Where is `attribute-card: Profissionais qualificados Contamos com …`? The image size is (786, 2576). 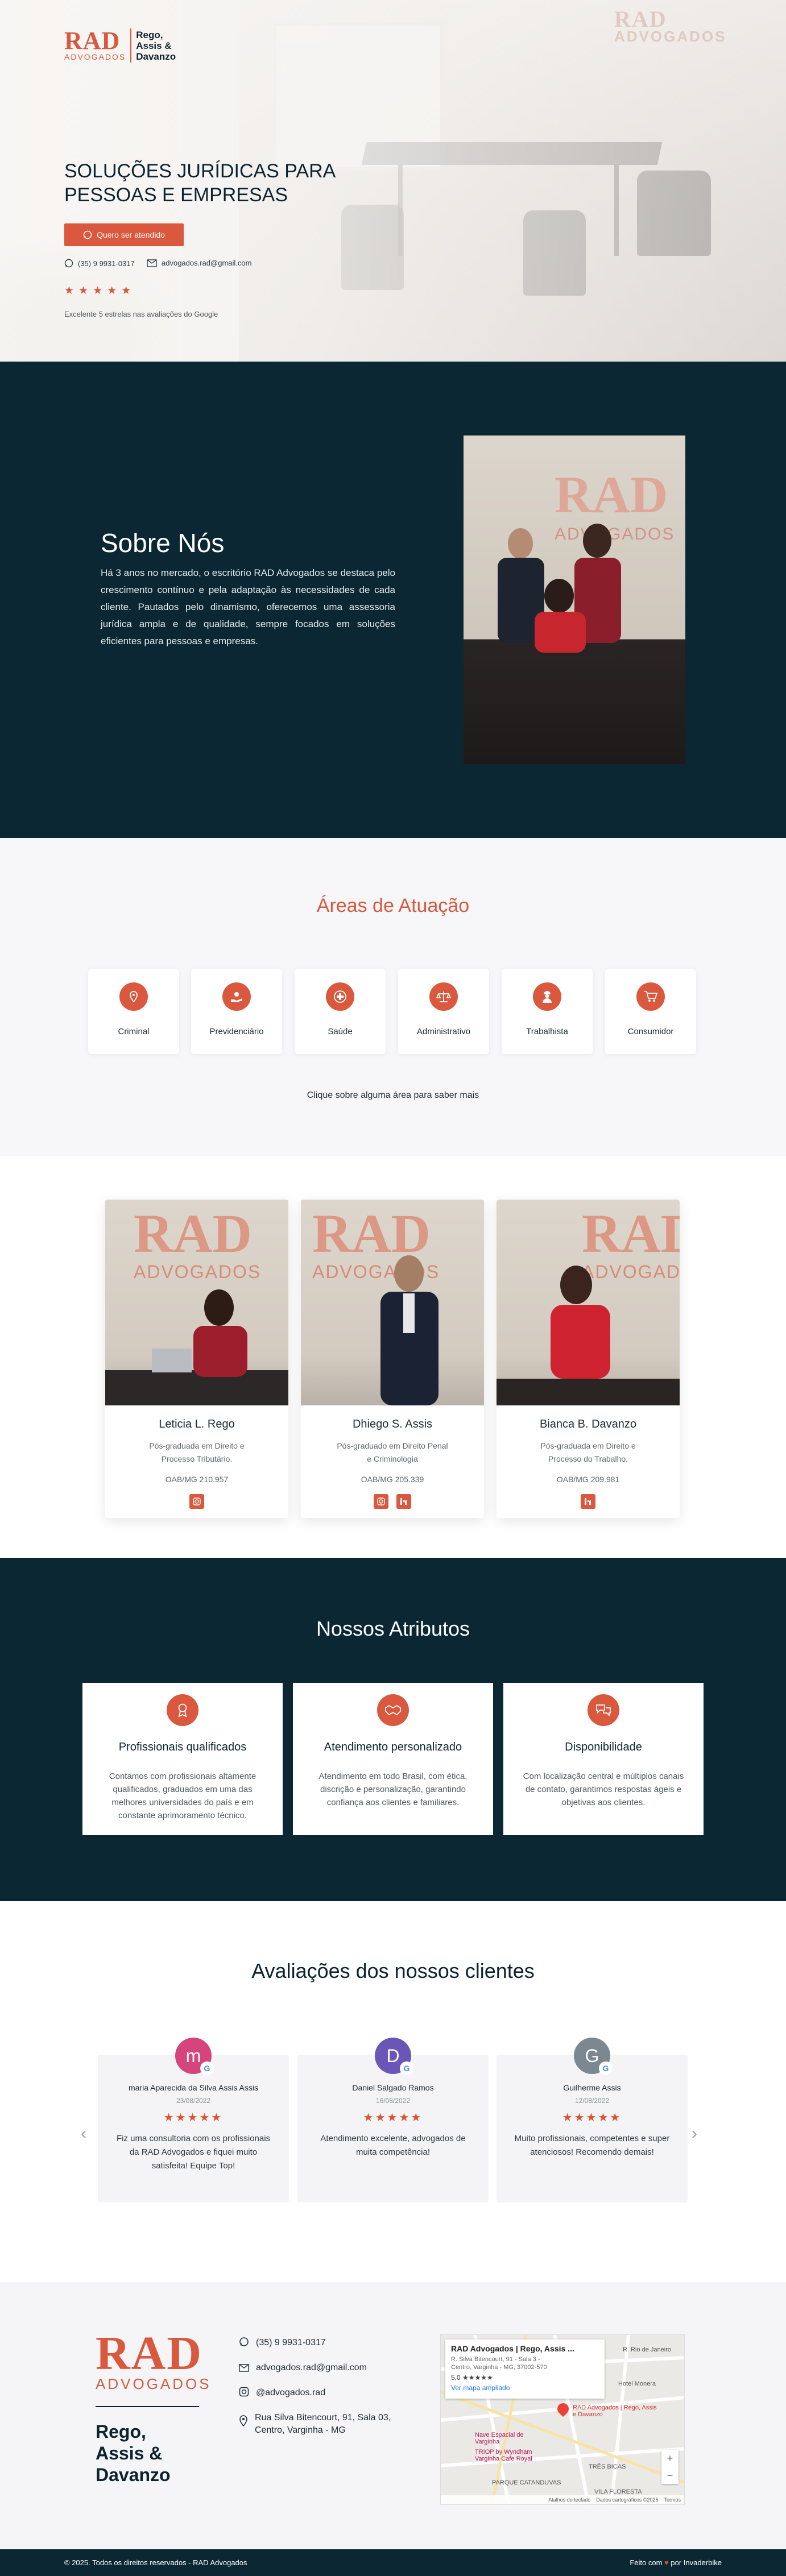
attribute-card: Profissionais qualificados Contamos com … is located at coordinates (182, 1759).